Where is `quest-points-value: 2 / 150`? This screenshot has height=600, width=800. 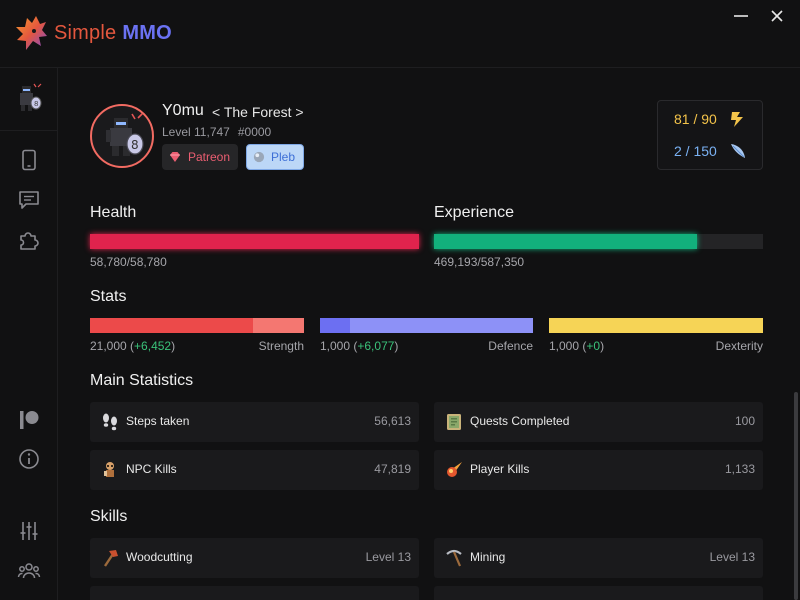
quest-points-value: 2 / 150 is located at coordinates (695, 151).